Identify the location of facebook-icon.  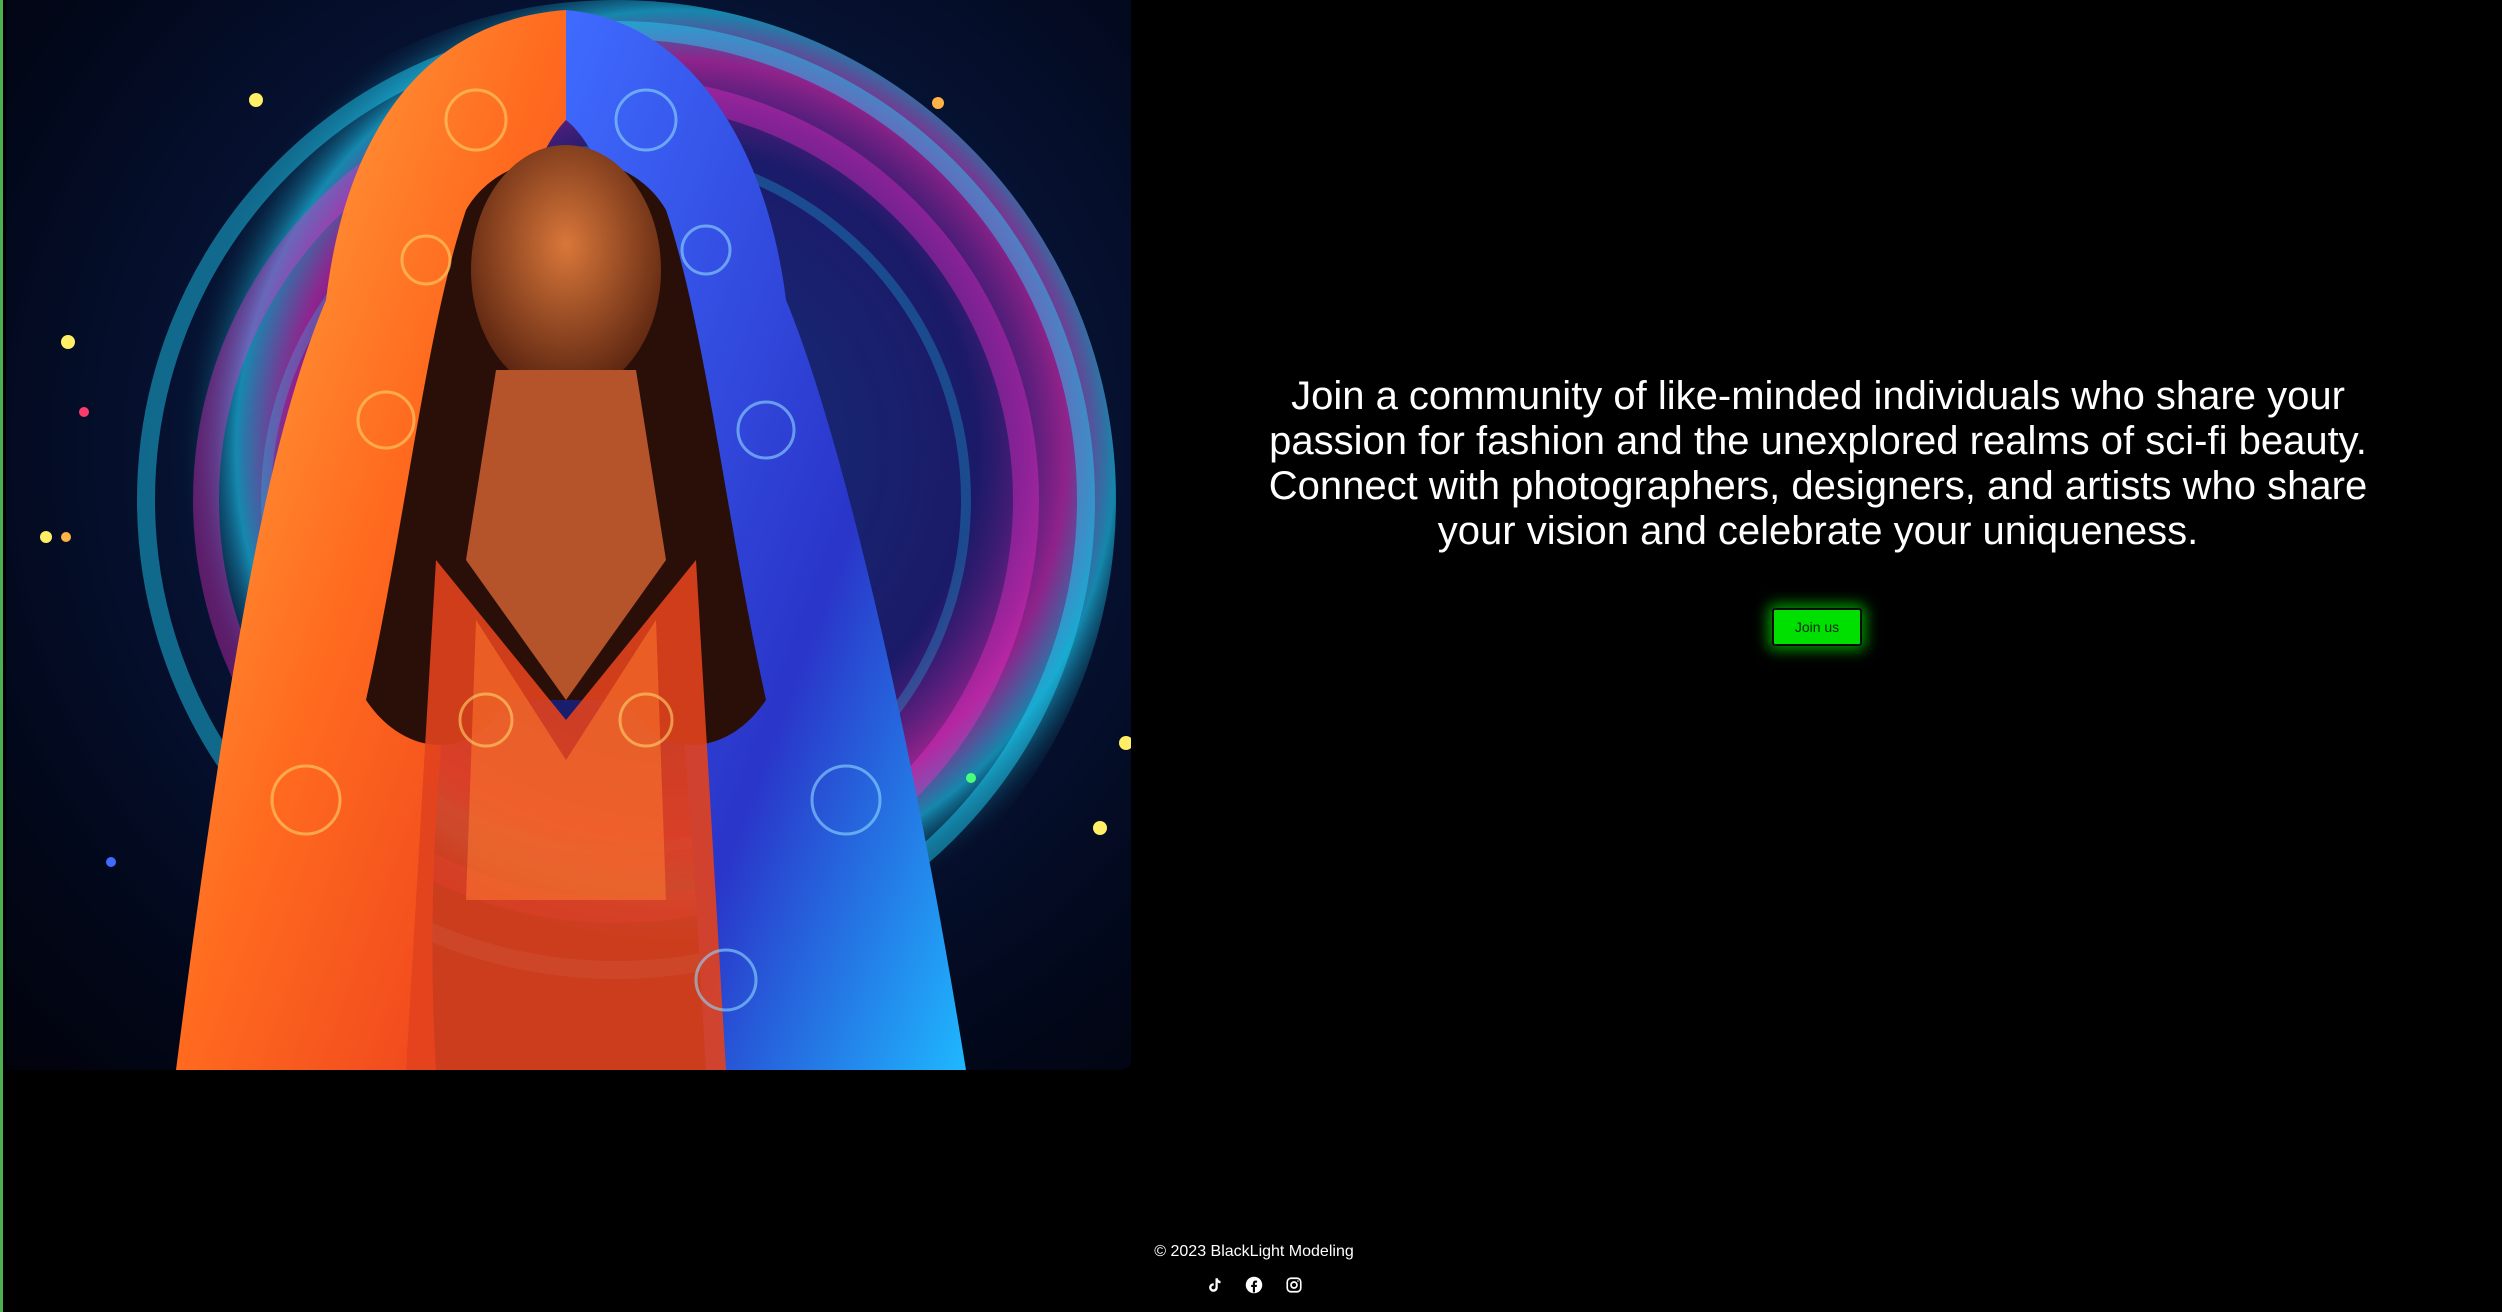
(1254, 1285).